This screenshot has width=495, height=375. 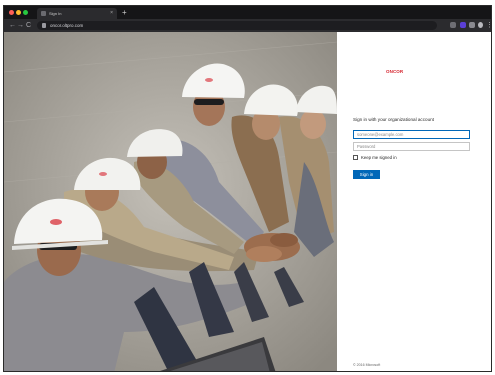 I want to click on sign-in-heading: Sign in with your organizational account, so click(x=393, y=119).